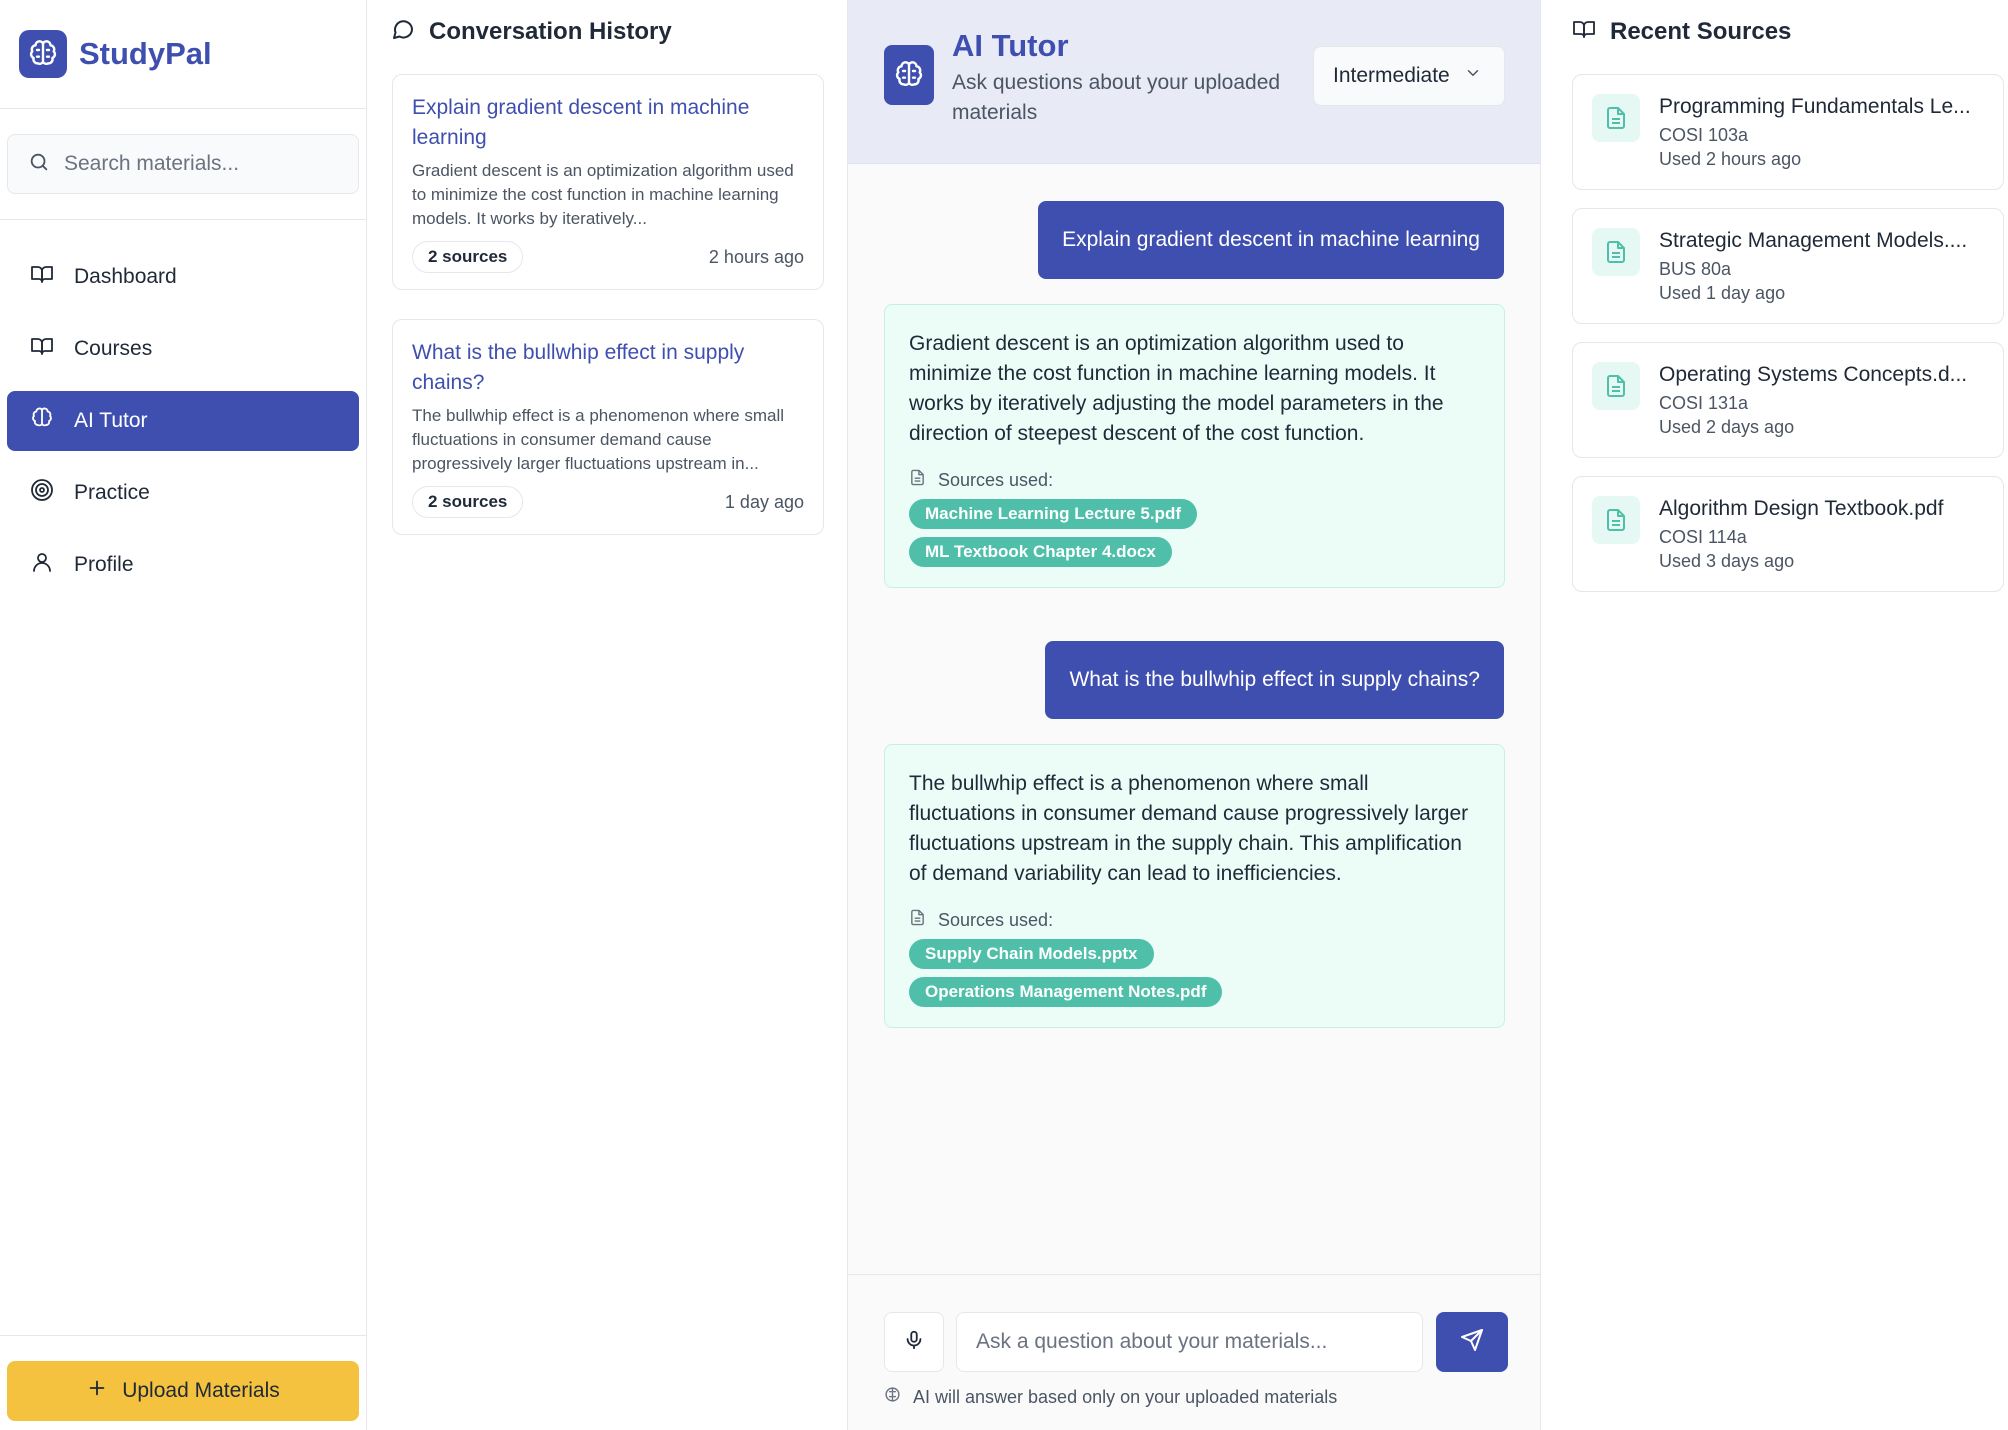  I want to click on search-box, so click(183, 164).